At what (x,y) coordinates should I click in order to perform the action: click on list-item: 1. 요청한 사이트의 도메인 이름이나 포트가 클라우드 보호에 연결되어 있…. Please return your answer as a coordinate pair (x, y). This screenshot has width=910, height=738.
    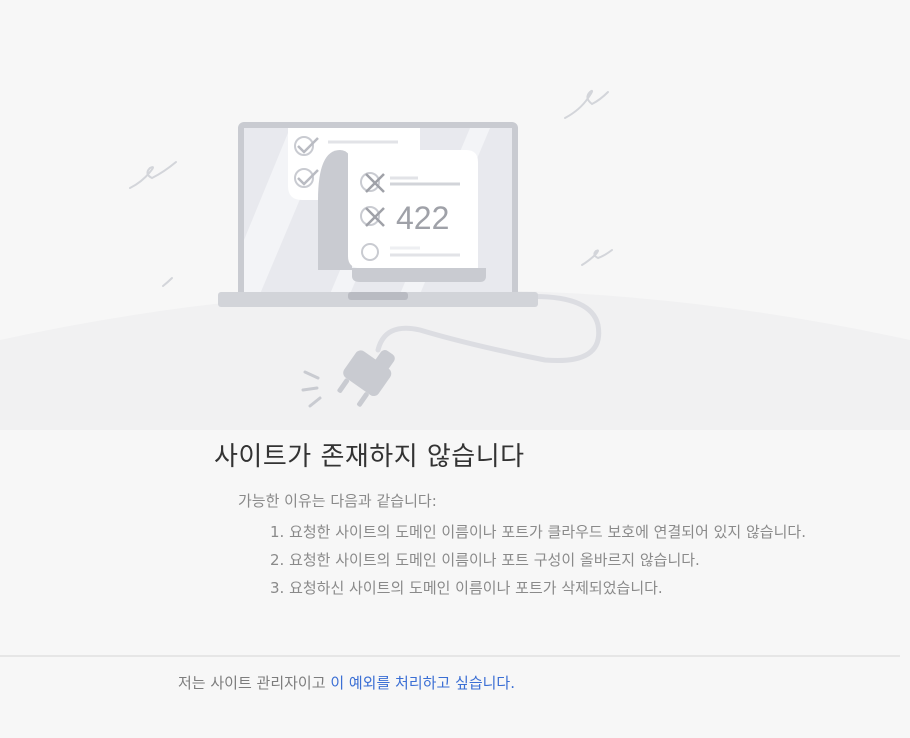
    Looking at the image, I should click on (538, 532).